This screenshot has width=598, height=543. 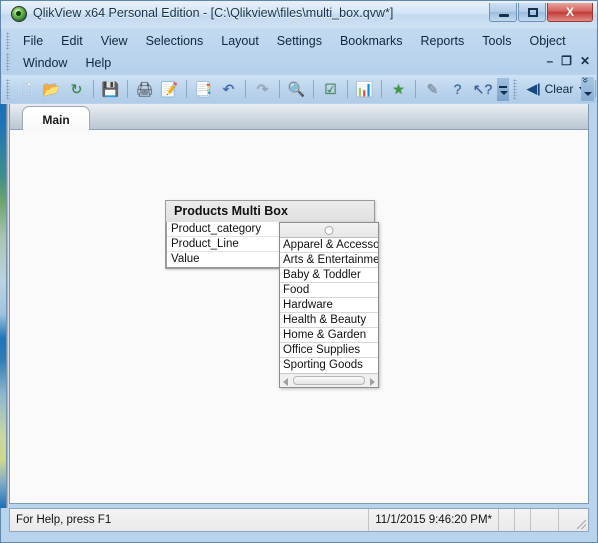 What do you see at coordinates (270, 211) in the screenshot?
I see `multi-box-caption: Products Multi Box` at bounding box center [270, 211].